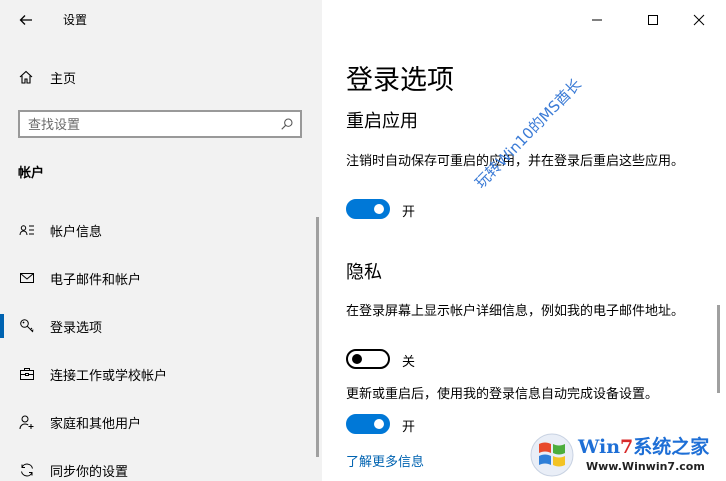 Image resolution: width=726 pixels, height=481 pixels. What do you see at coordinates (161, 230) in the screenshot?
I see `sidebar-item-account-info: 帐户信息` at bounding box center [161, 230].